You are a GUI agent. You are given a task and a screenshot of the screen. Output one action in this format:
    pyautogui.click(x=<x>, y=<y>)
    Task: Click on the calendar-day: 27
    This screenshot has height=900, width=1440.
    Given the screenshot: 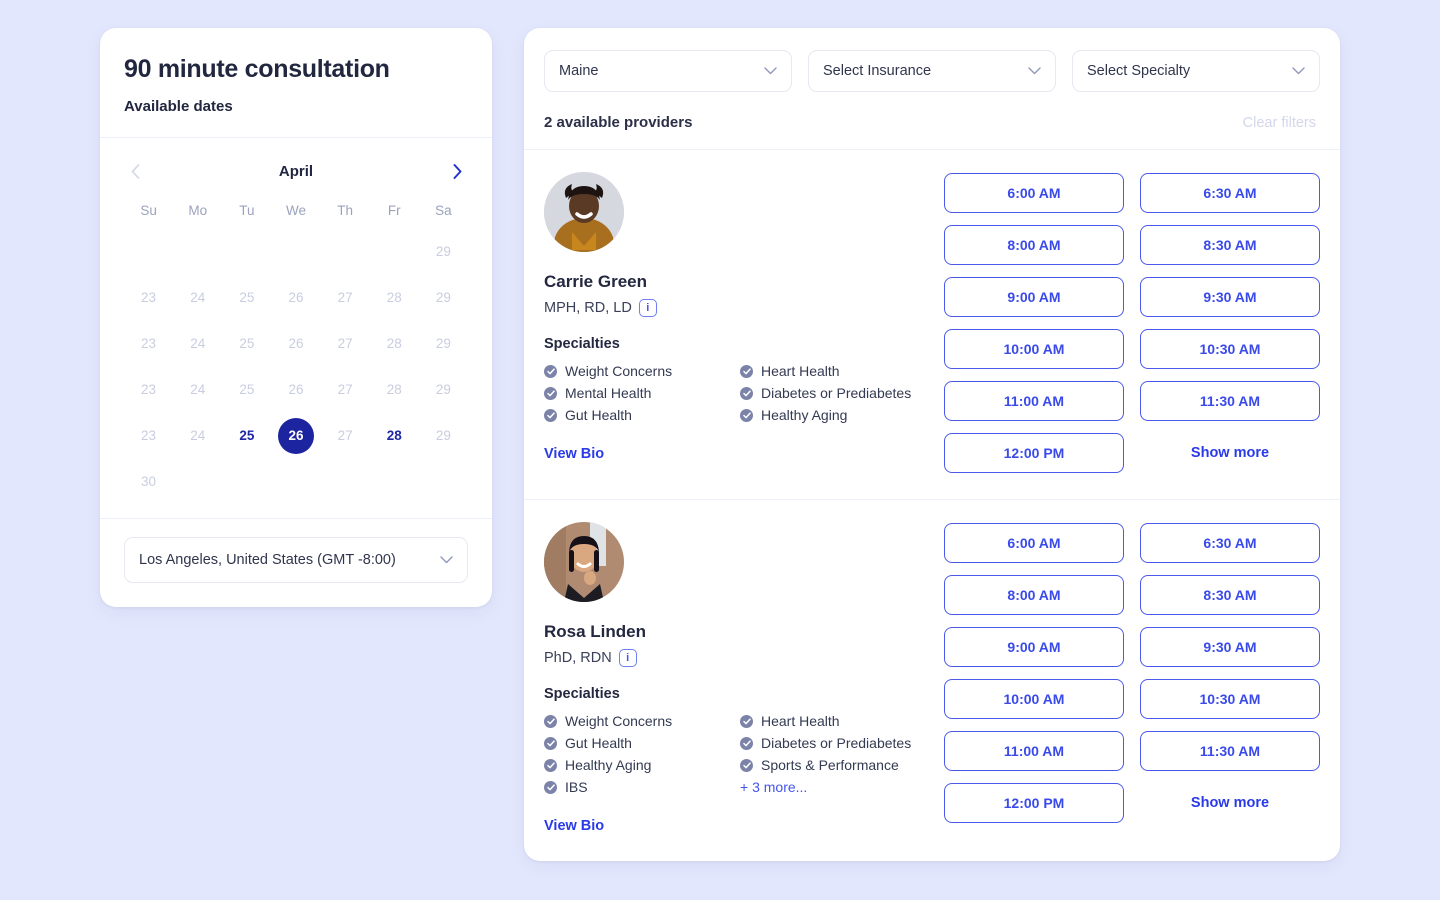 What is the action you would take?
    pyautogui.click(x=345, y=390)
    